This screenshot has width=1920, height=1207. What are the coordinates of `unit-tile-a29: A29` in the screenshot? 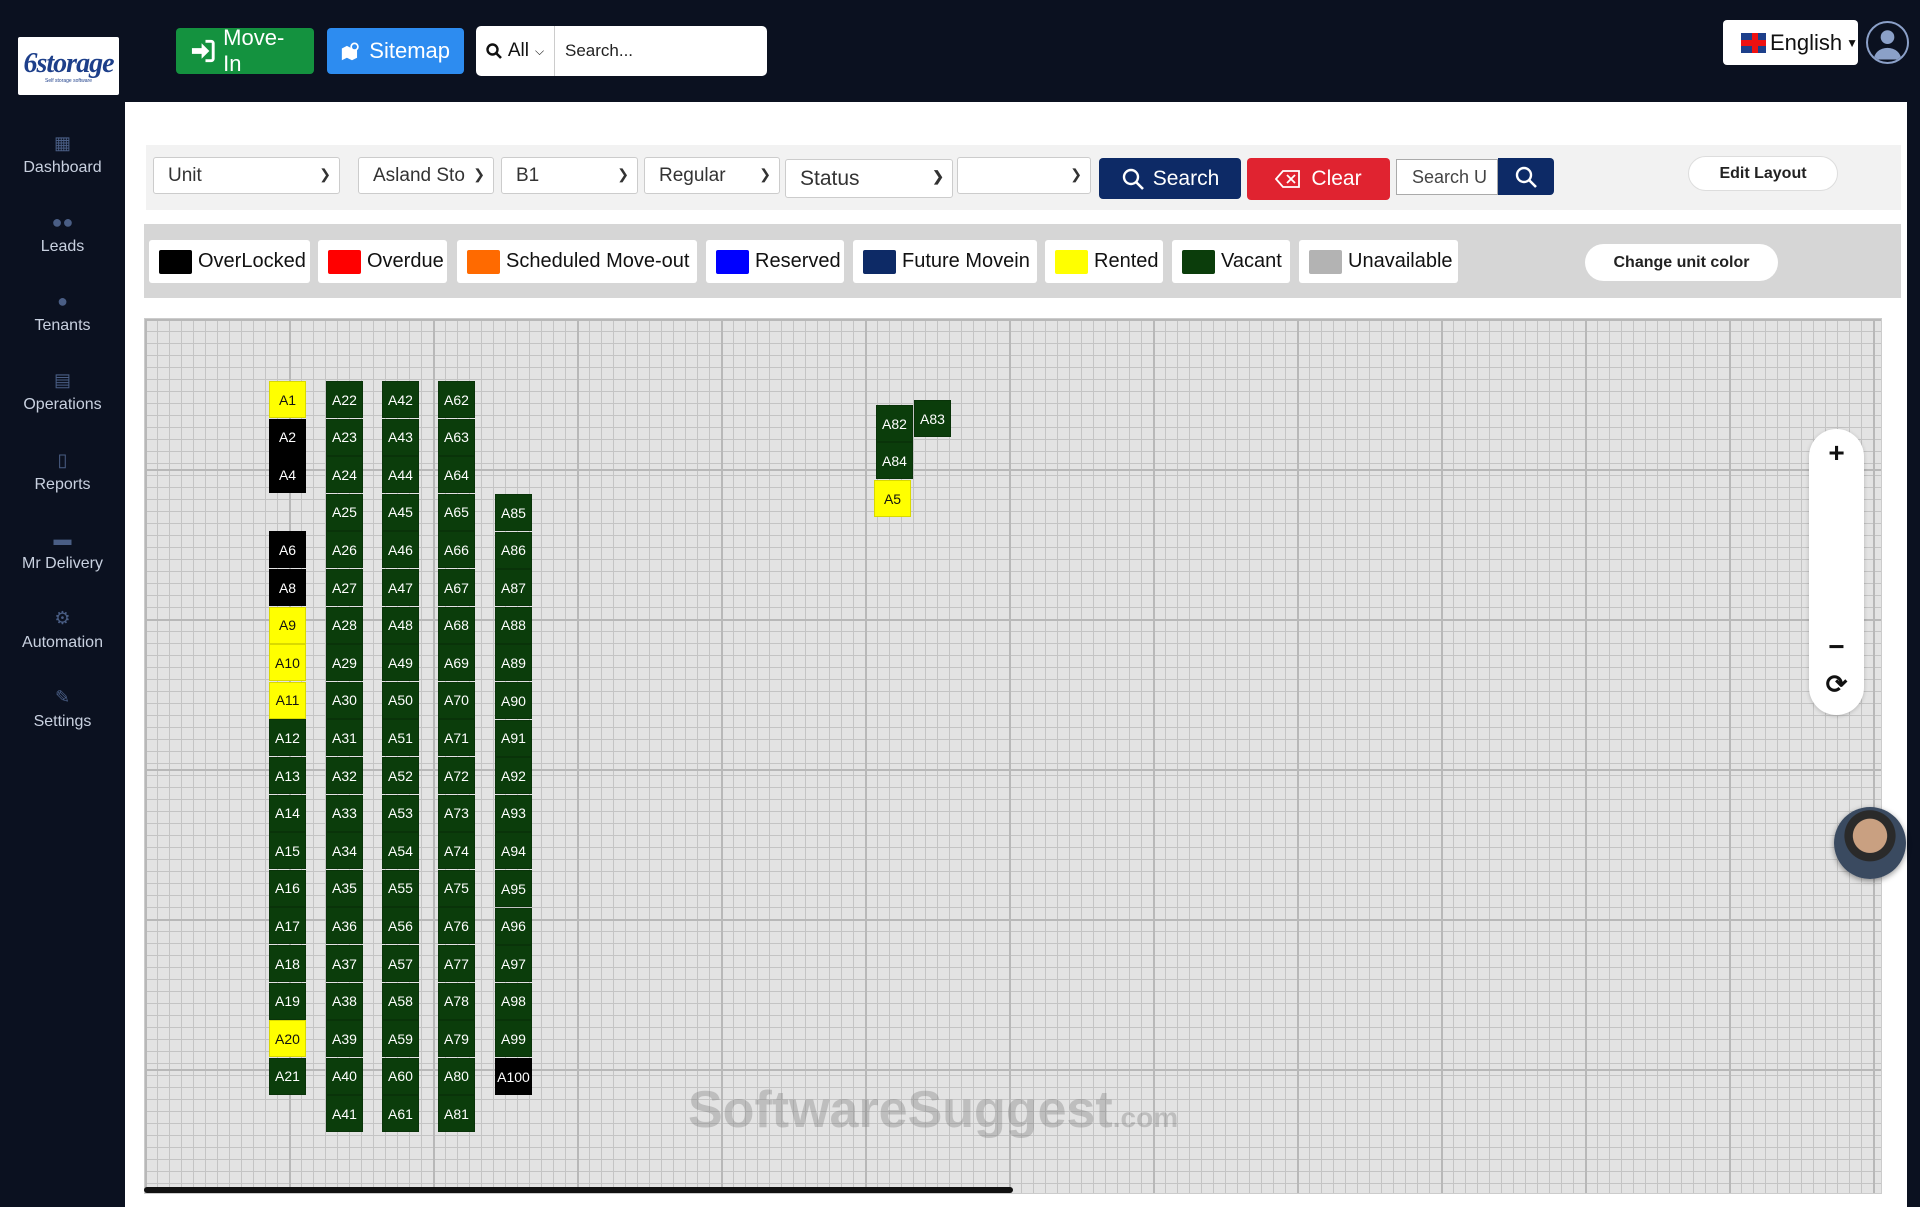 It's located at (344, 663).